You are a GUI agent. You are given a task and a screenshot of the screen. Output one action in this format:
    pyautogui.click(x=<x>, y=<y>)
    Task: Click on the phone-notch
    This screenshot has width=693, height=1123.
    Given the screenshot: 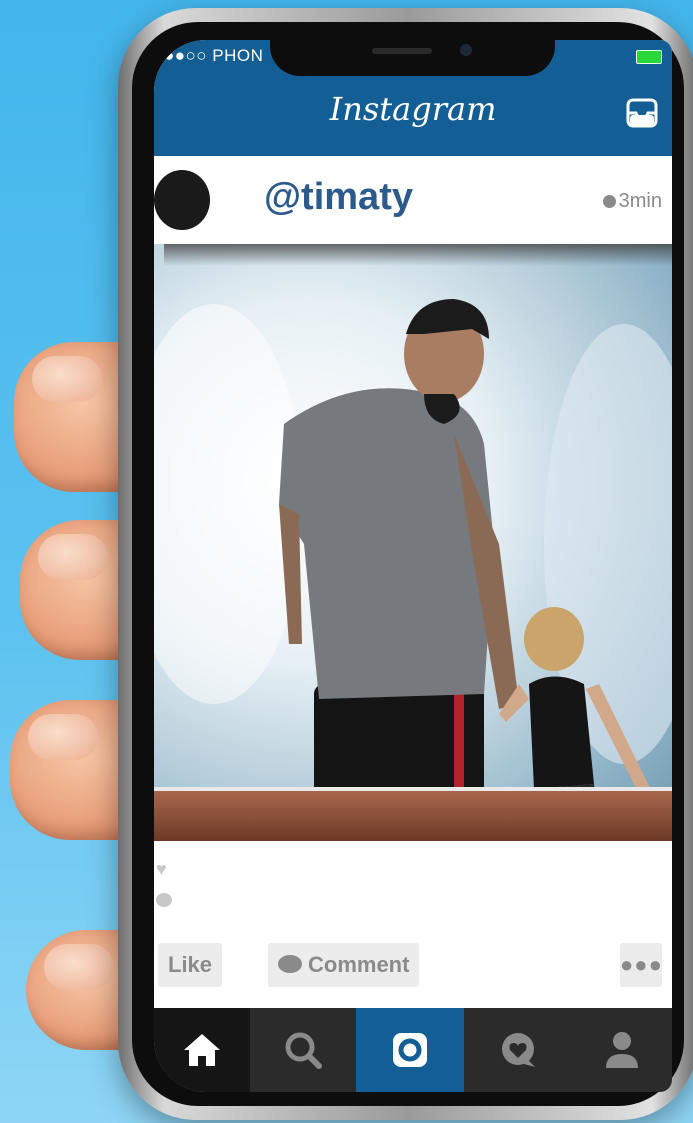 What is the action you would take?
    pyautogui.click(x=412, y=52)
    